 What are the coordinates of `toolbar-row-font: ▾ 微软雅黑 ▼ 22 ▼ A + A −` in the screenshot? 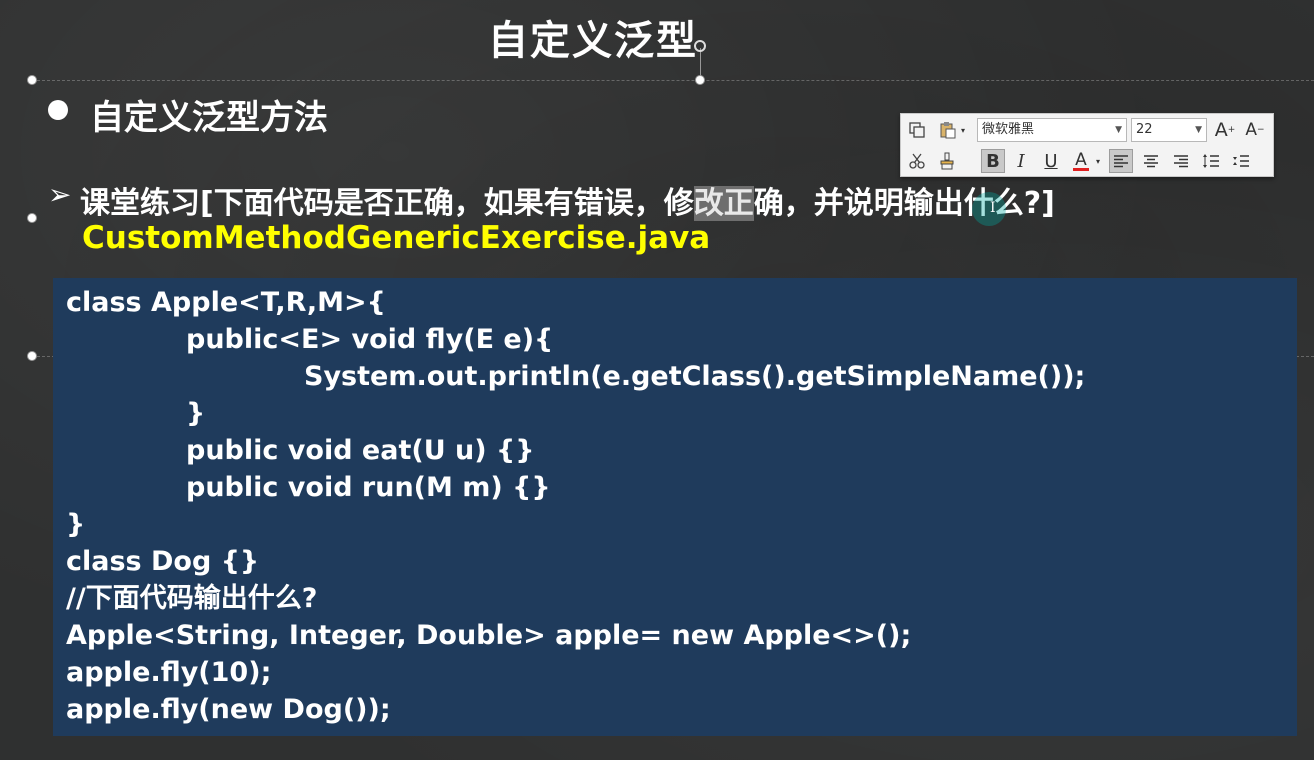 It's located at (1087, 130).